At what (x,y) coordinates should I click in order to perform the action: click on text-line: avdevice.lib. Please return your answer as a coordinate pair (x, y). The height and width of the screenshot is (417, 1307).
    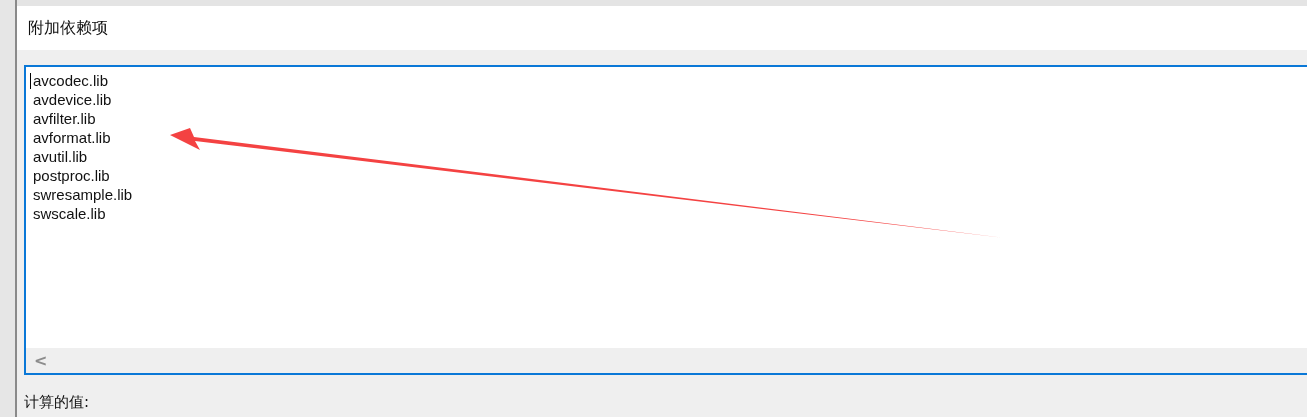
    Looking at the image, I should click on (72, 99).